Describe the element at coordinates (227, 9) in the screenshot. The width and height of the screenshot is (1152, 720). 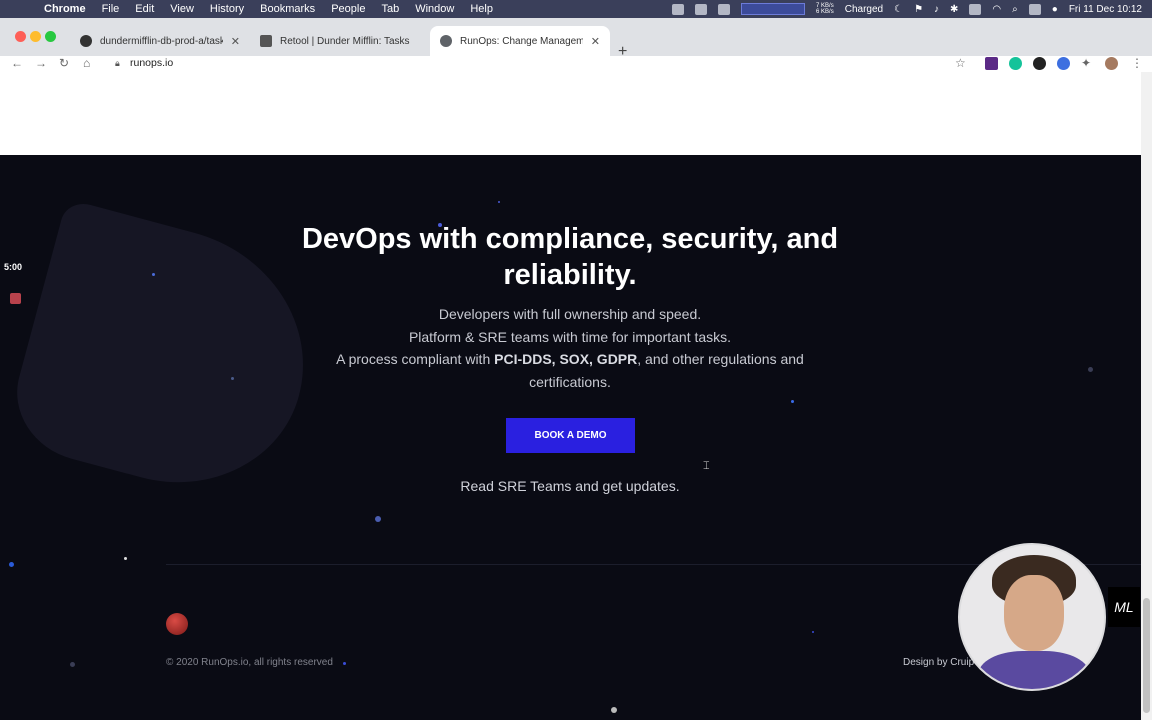
I see `menu-history: History` at that location.